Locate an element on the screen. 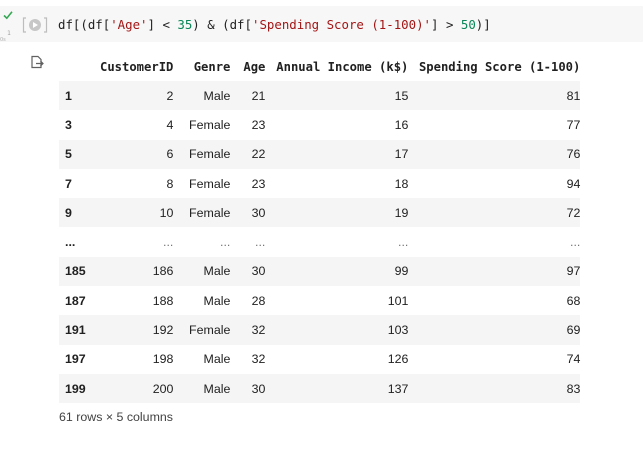 This screenshot has height=452, width=643. code-token: df[(df[ is located at coordinates (84, 24).